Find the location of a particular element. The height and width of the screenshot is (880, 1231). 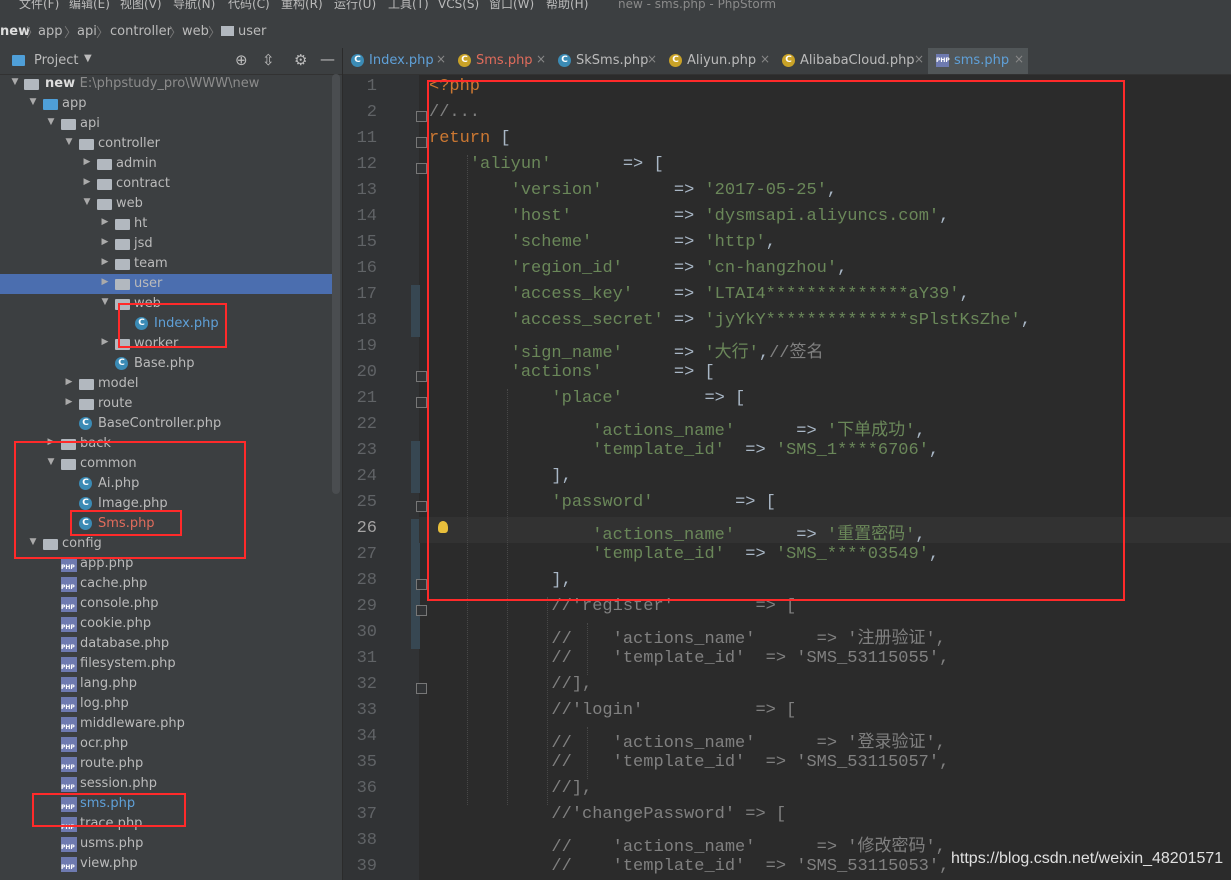

tree-item: PHP usms.php is located at coordinates (170, 844).